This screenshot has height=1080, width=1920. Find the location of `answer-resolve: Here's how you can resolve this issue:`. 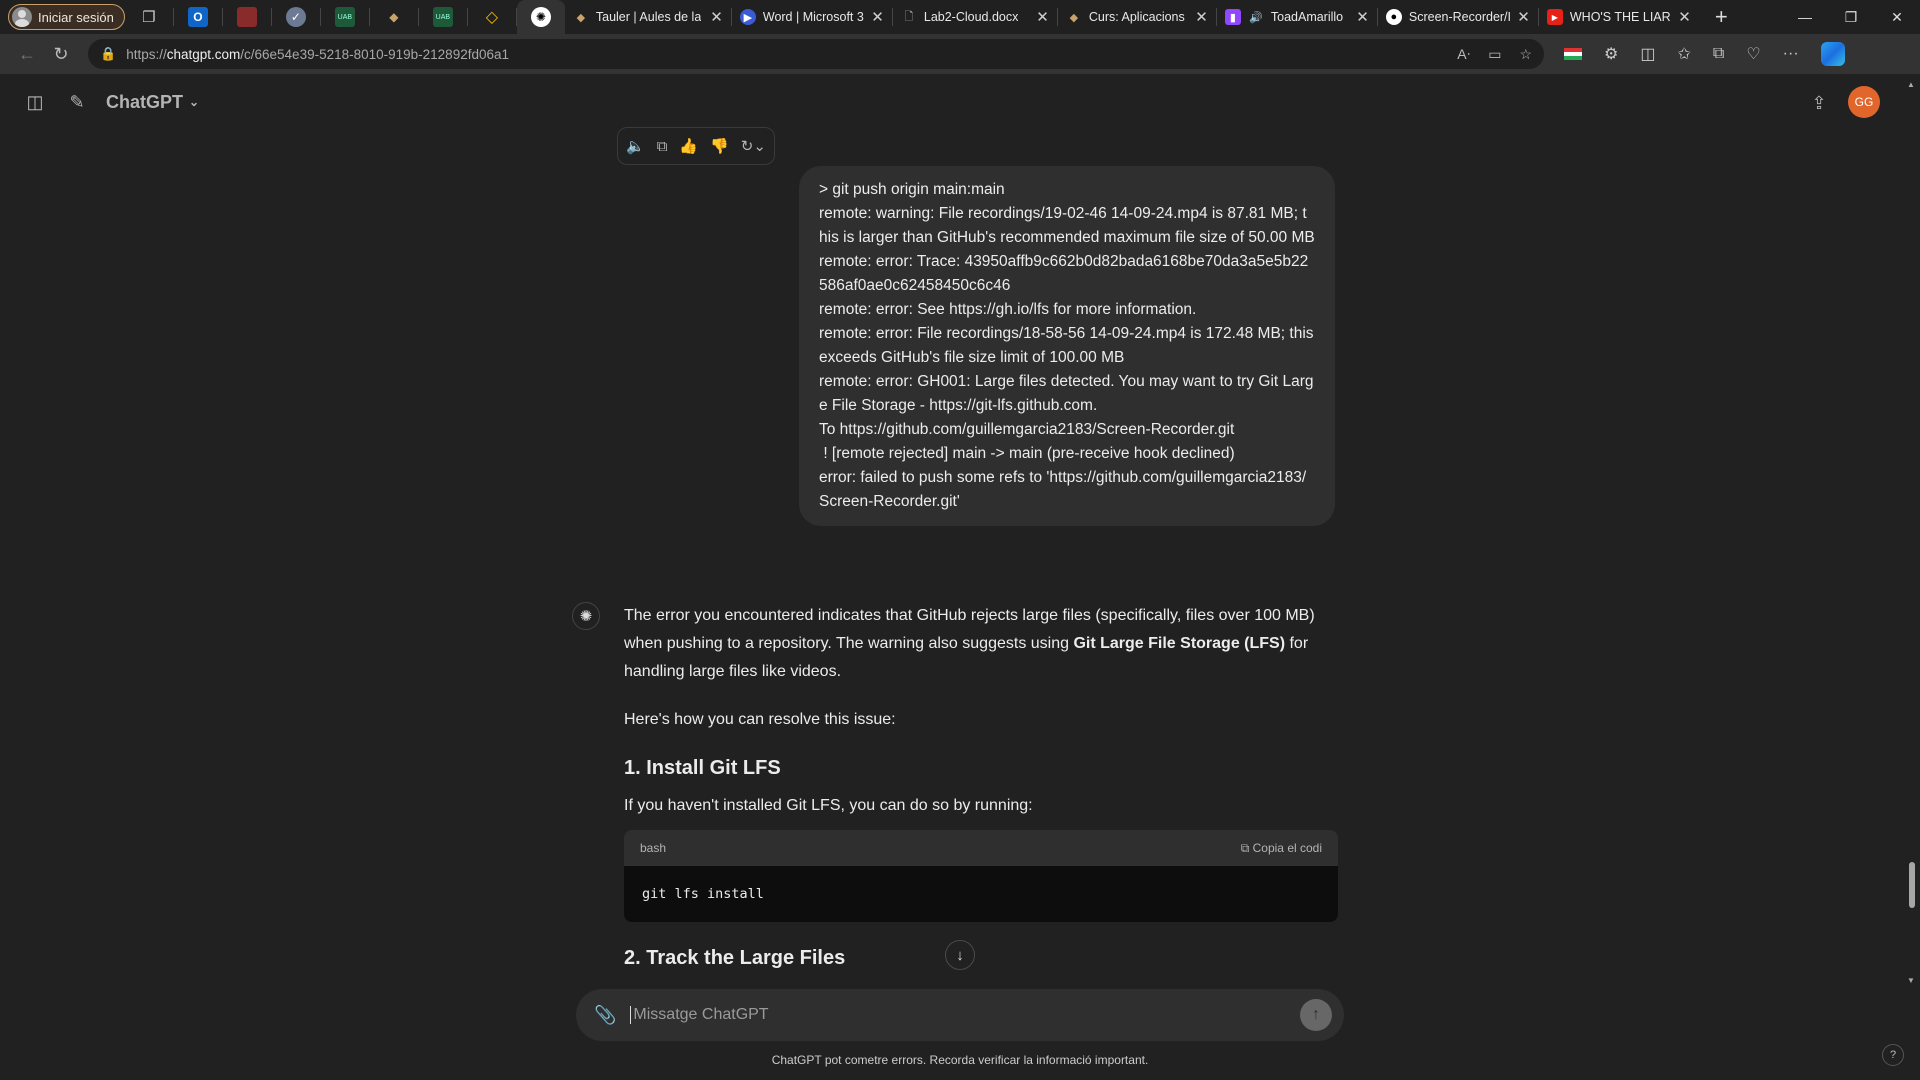

answer-resolve: Here's how you can resolve this issue: is located at coordinates (760, 719).